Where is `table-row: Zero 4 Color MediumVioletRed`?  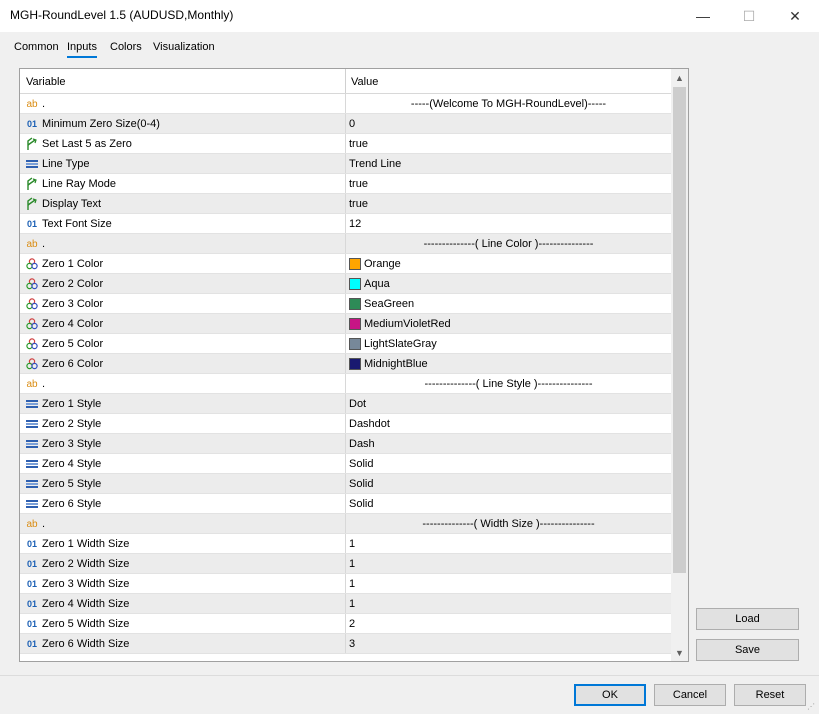 table-row: Zero 4 Color MediumVioletRed is located at coordinates (345, 324).